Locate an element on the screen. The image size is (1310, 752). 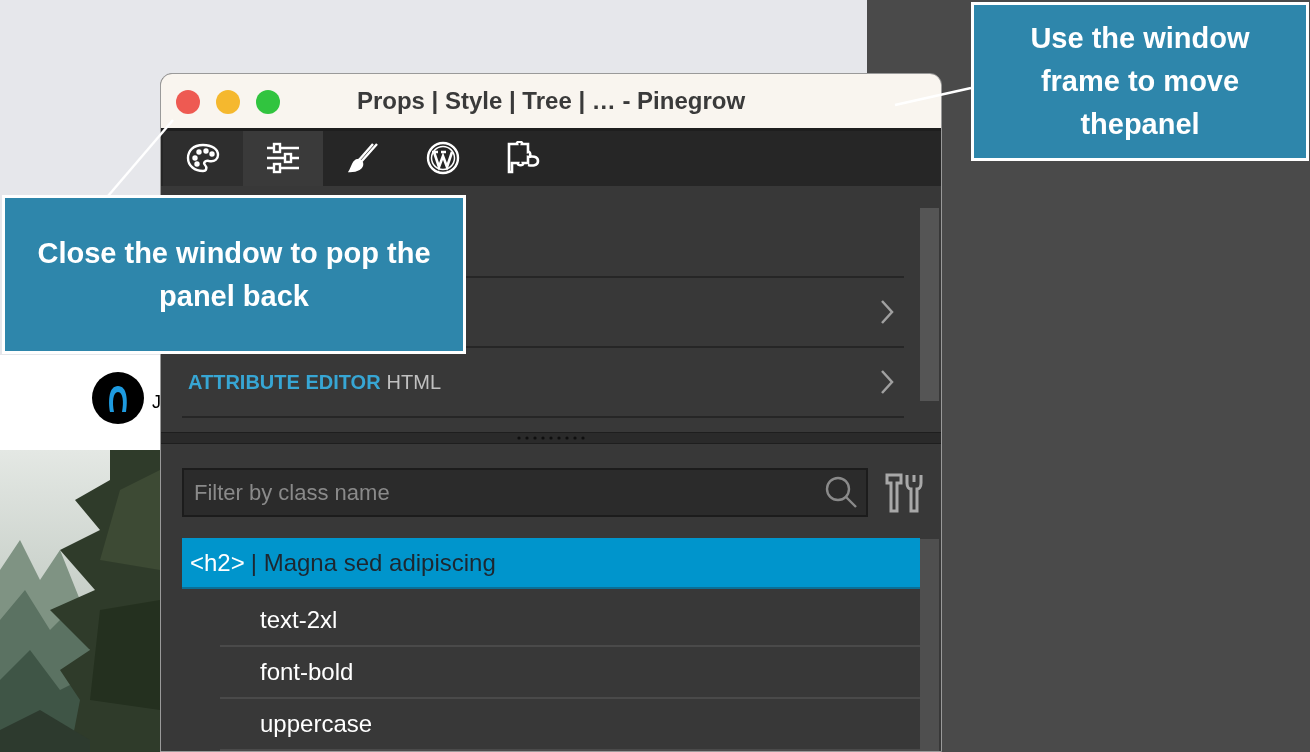
palette-icon is located at coordinates (203, 158).